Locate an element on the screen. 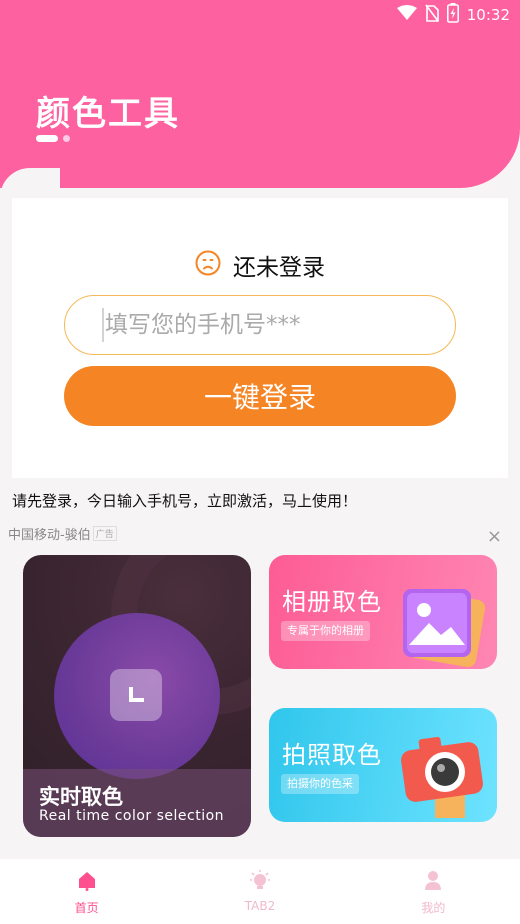  nav-item-mine: 我的 is located at coordinates (433, 891).